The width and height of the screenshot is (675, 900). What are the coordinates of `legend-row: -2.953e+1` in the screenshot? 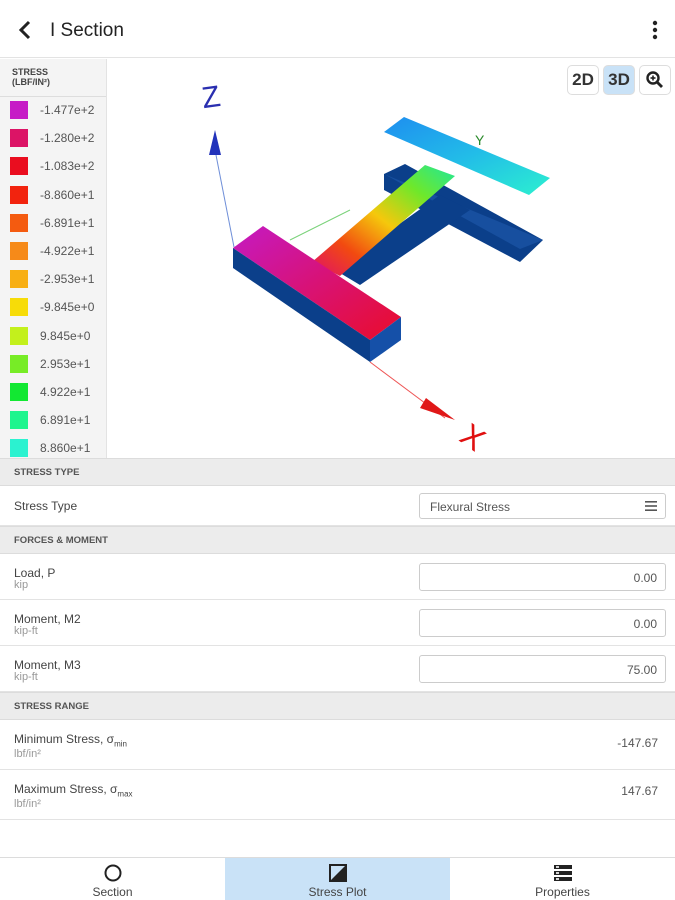 It's located at (53, 280).